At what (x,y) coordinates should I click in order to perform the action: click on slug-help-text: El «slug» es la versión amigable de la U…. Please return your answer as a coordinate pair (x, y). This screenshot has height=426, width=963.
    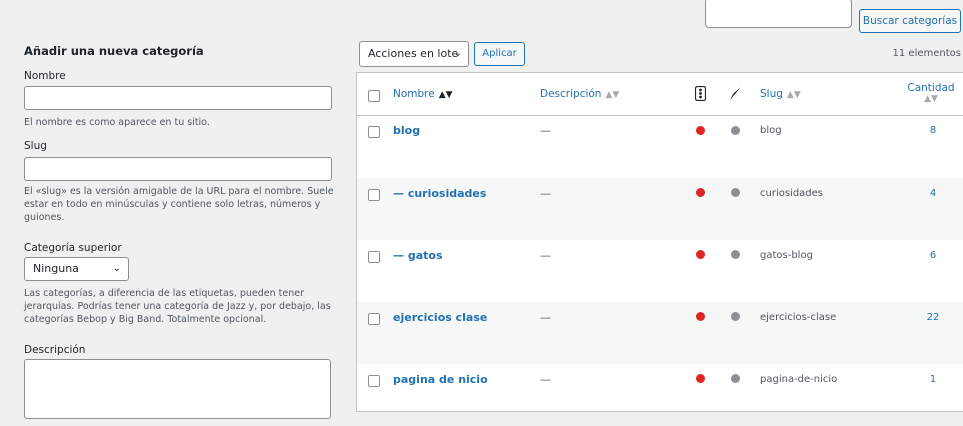
    Looking at the image, I should click on (179, 204).